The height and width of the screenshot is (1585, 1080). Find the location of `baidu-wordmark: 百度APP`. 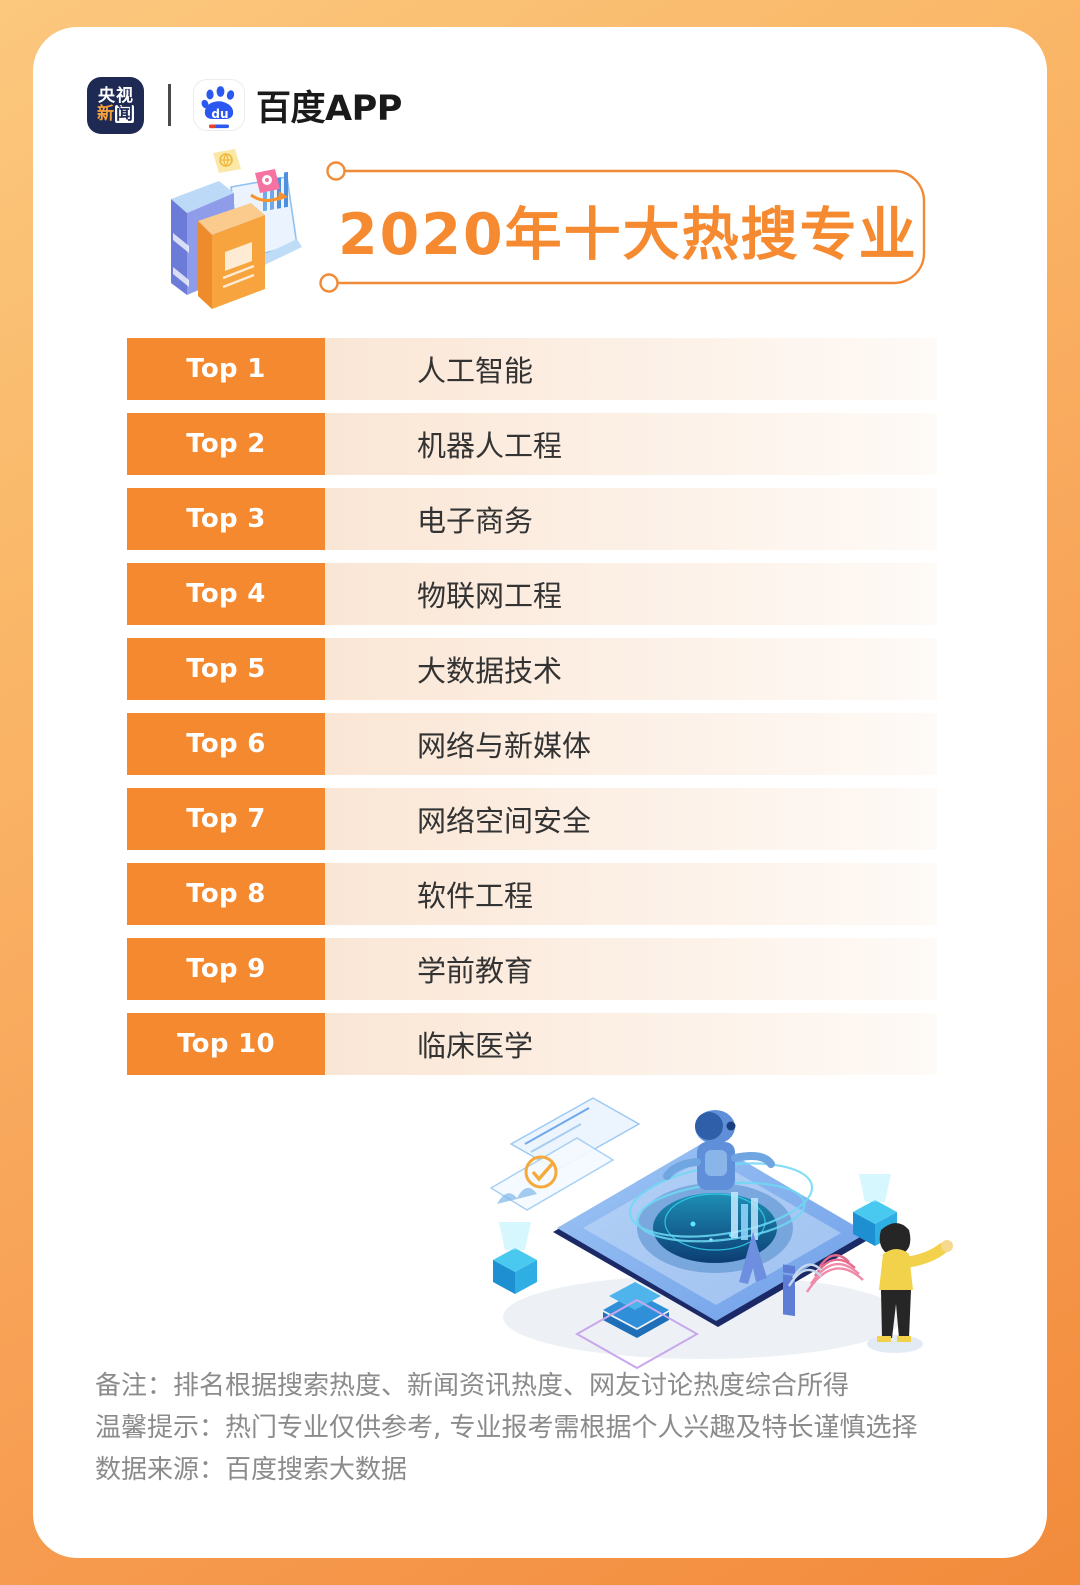

baidu-wordmark: 百度APP is located at coordinates (329, 108).